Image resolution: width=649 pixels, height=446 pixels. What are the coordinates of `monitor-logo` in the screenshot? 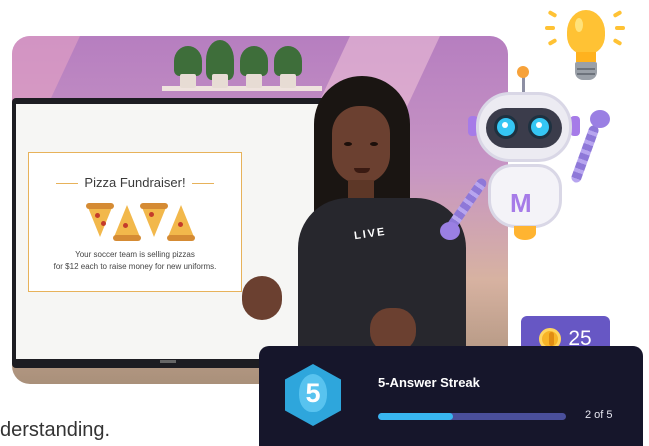 It's located at (168, 361).